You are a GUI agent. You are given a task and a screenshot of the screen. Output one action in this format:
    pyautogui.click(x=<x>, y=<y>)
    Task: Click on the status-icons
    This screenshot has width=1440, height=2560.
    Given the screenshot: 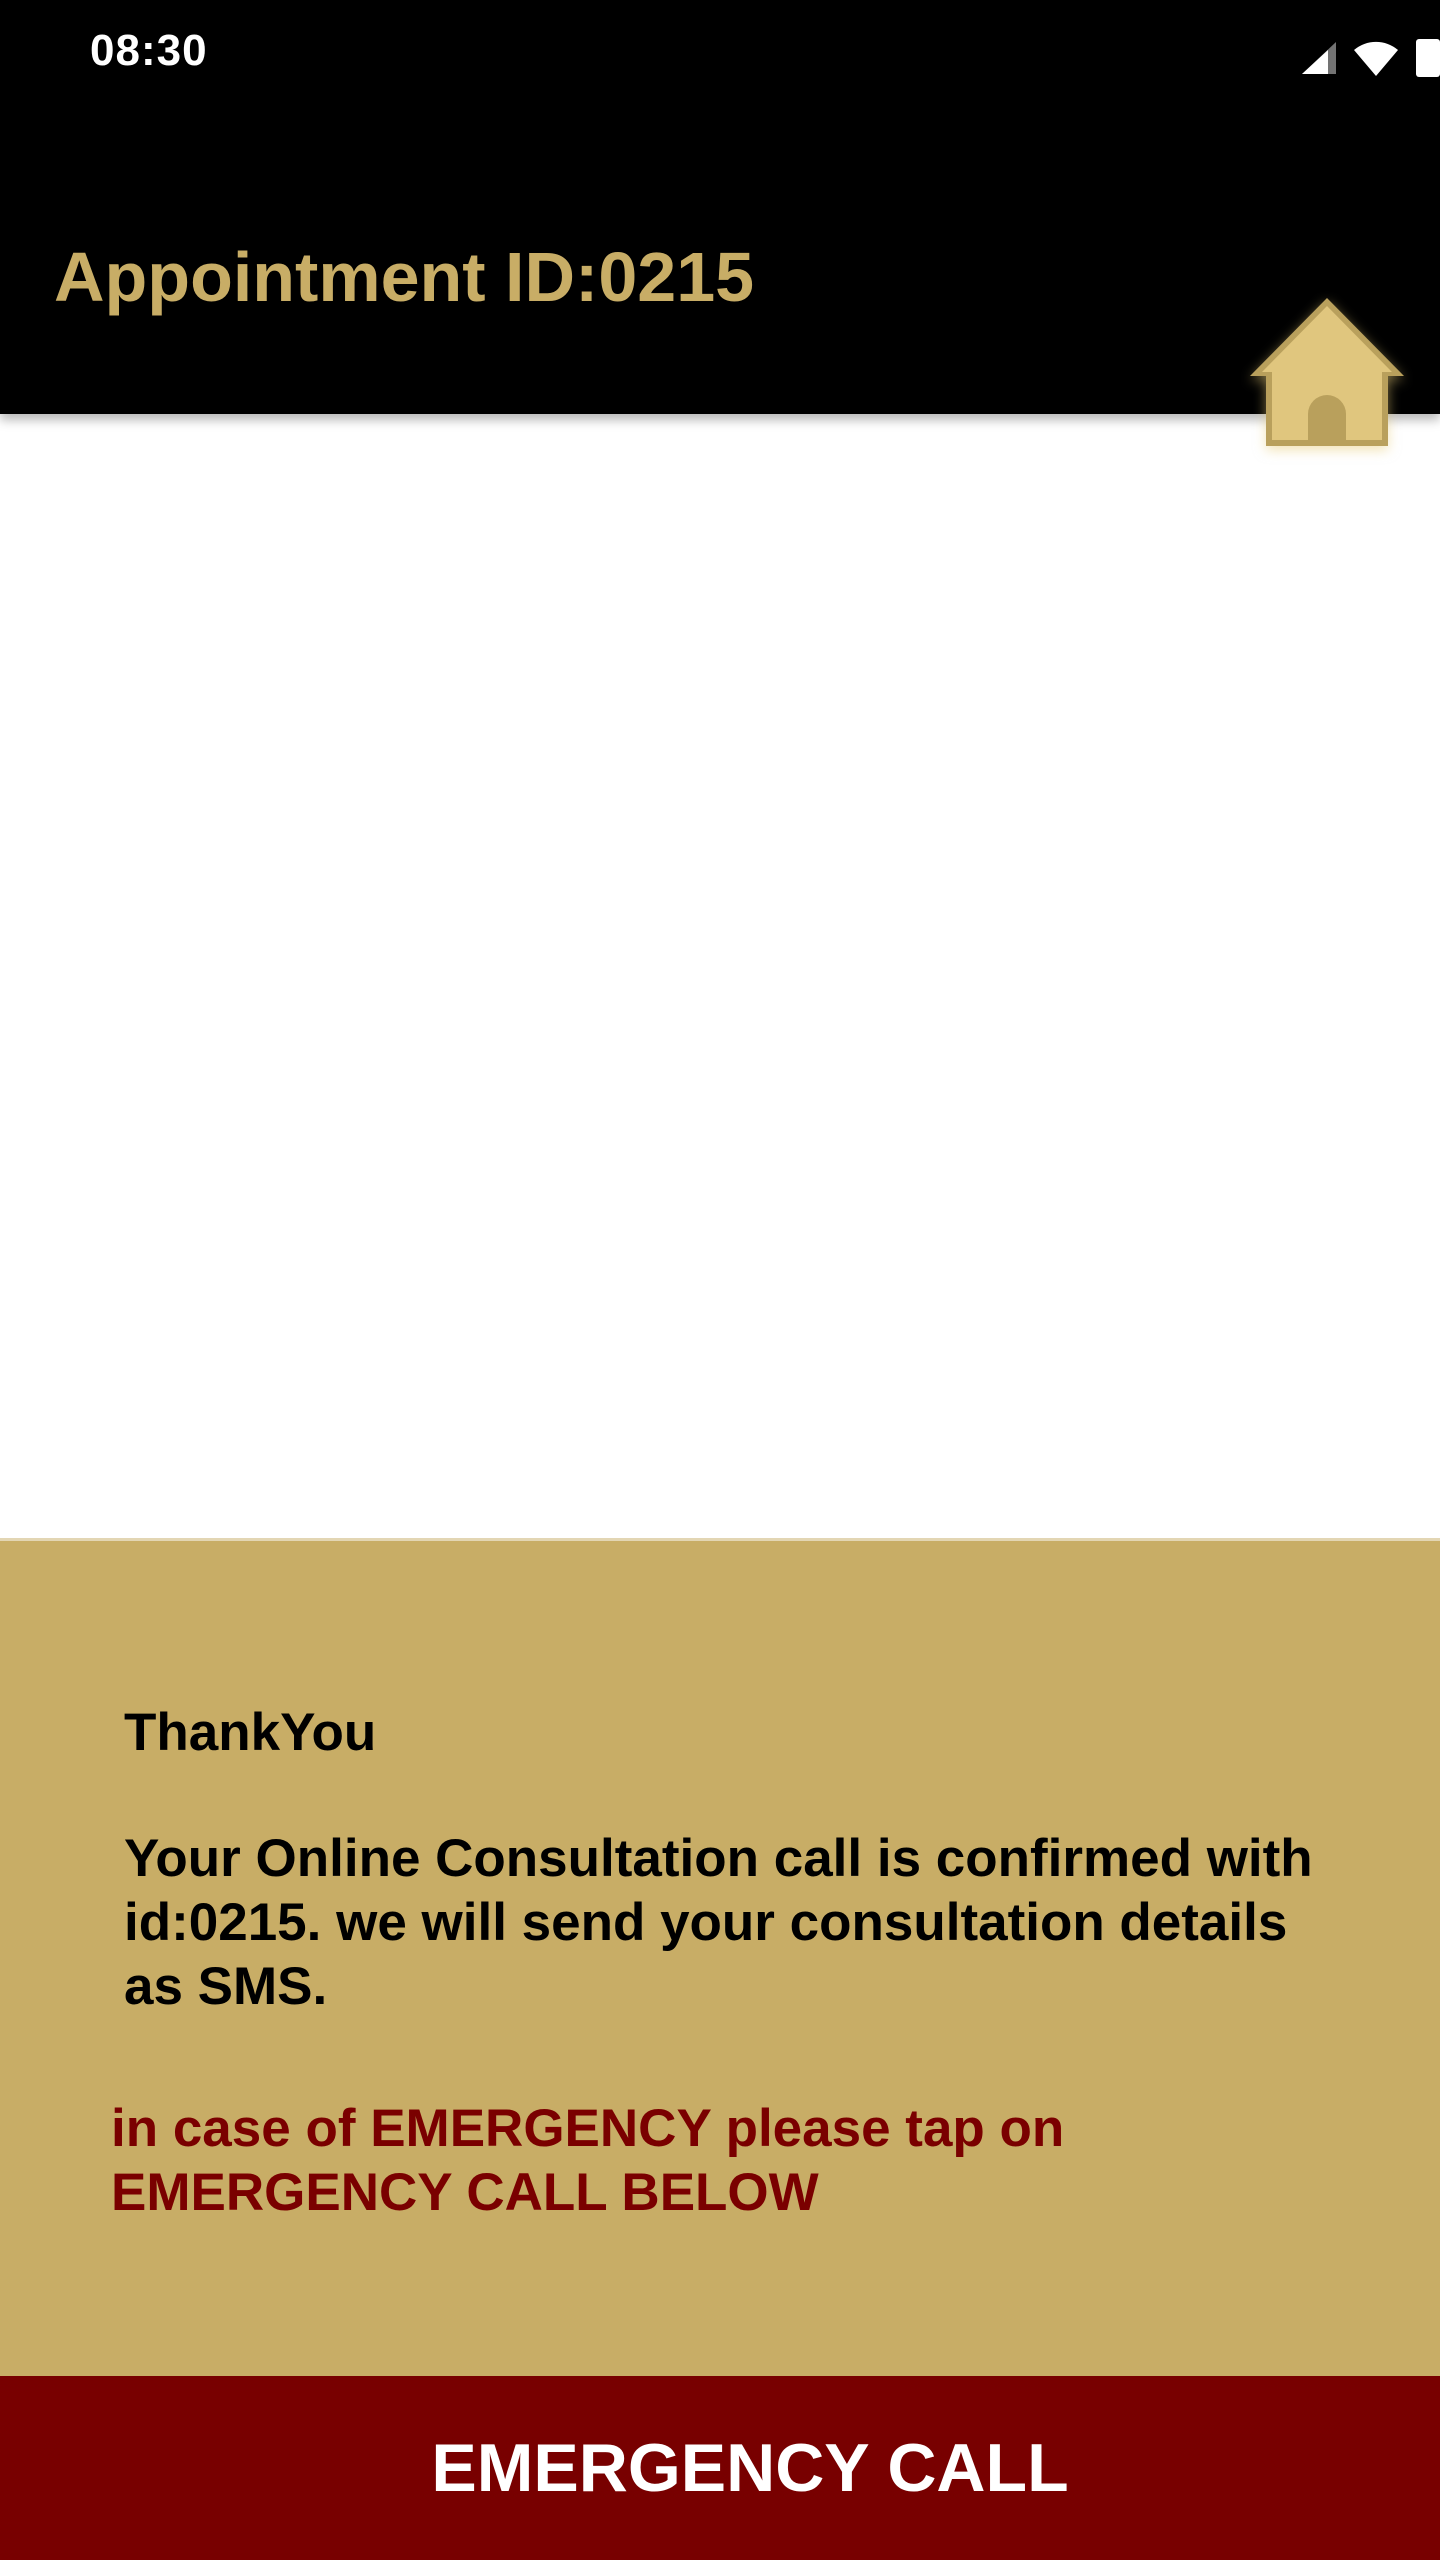 What is the action you would take?
    pyautogui.click(x=1369, y=58)
    